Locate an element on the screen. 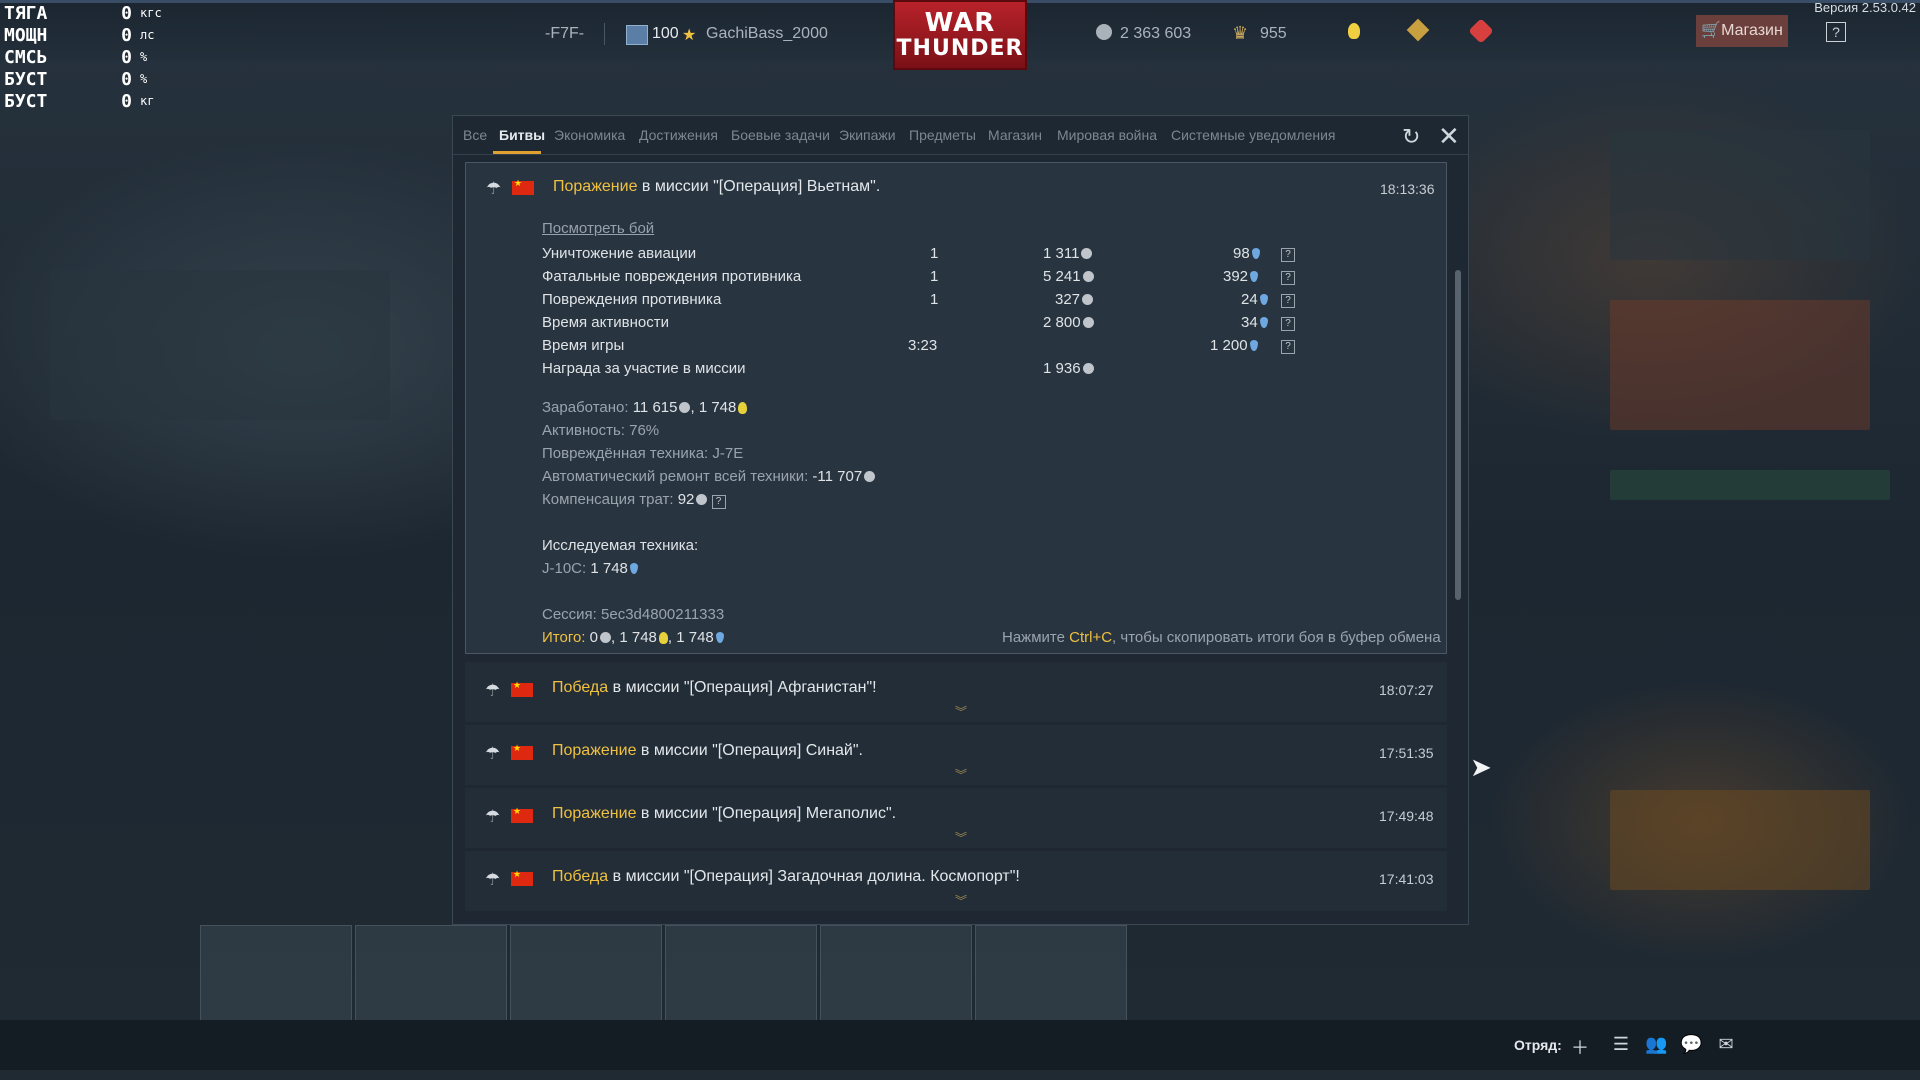 This screenshot has width=1920, height=1080. flight-hud: ТЯГА 0 кгс МОЩН 0 лс СМСЬ 0% БУСТ 0% БУСТ 0 кг is located at coordinates (83, 57).